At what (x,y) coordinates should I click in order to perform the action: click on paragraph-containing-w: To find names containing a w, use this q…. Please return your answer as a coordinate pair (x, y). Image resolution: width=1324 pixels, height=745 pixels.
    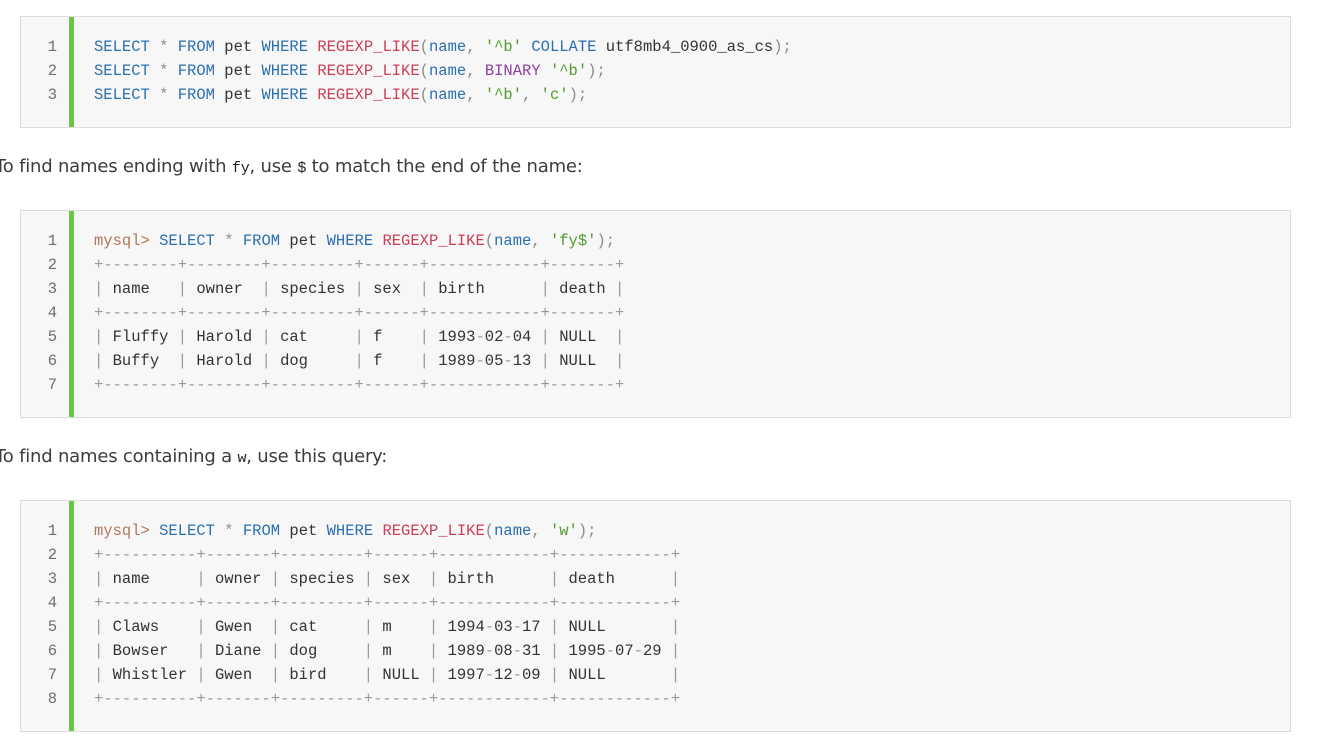
    Looking at the image, I should click on (193, 456).